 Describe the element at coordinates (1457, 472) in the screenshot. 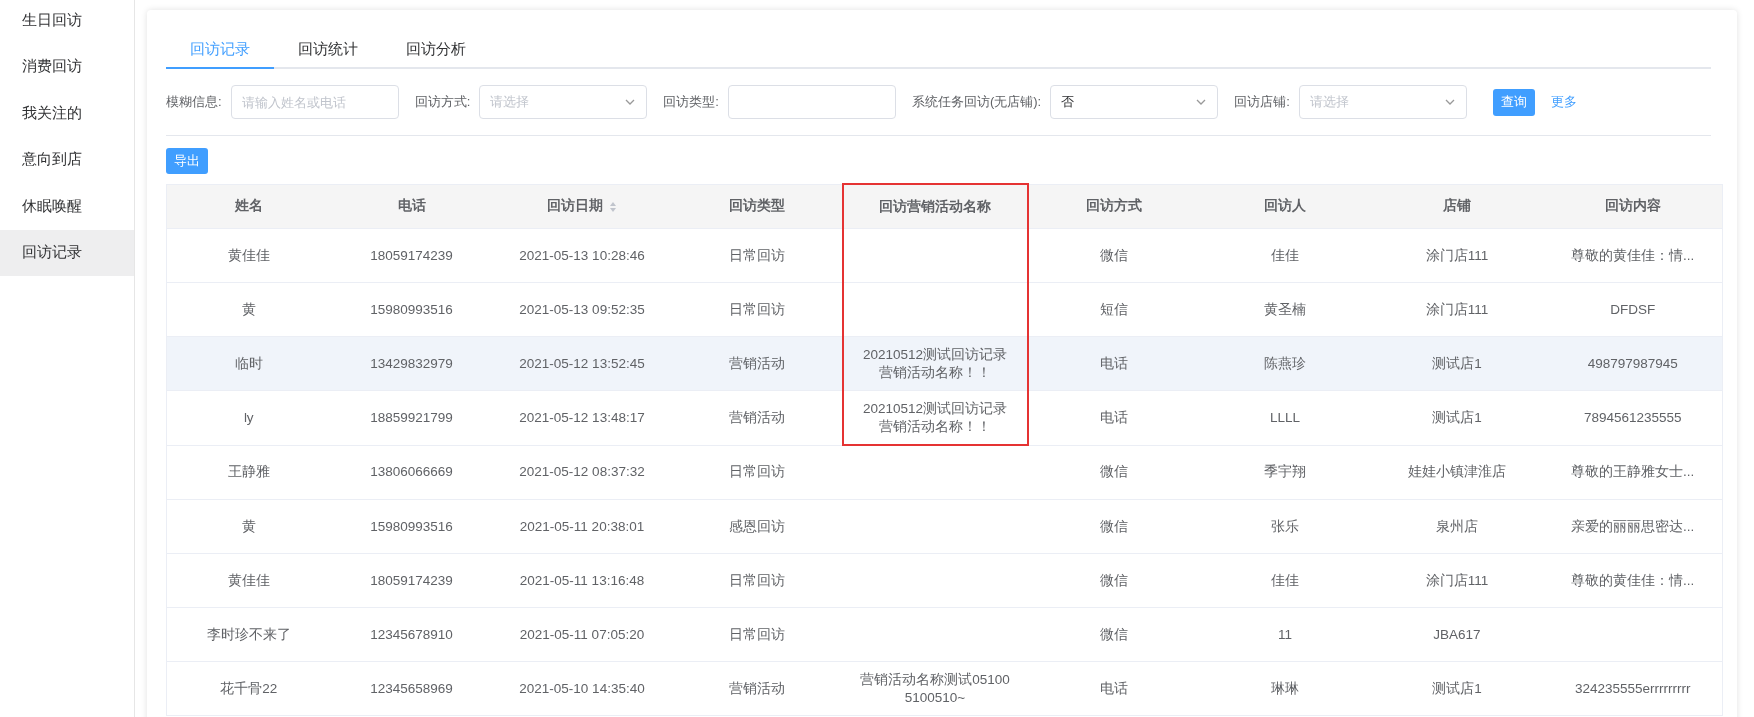

I see `table-cell: 娃娃小镇津淮店` at that location.